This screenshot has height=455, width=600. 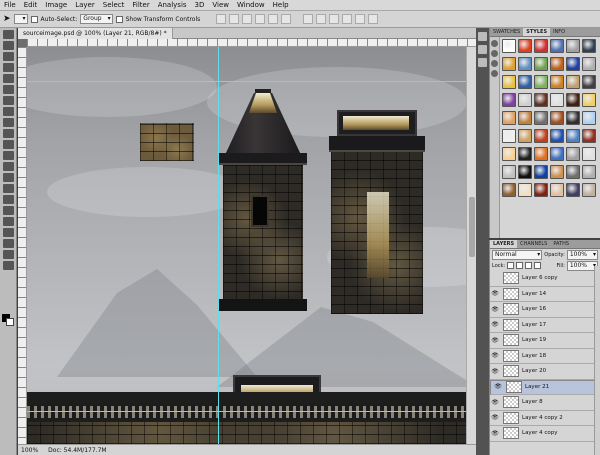 What do you see at coordinates (260, 19) in the screenshot?
I see `align-left-button` at bounding box center [260, 19].